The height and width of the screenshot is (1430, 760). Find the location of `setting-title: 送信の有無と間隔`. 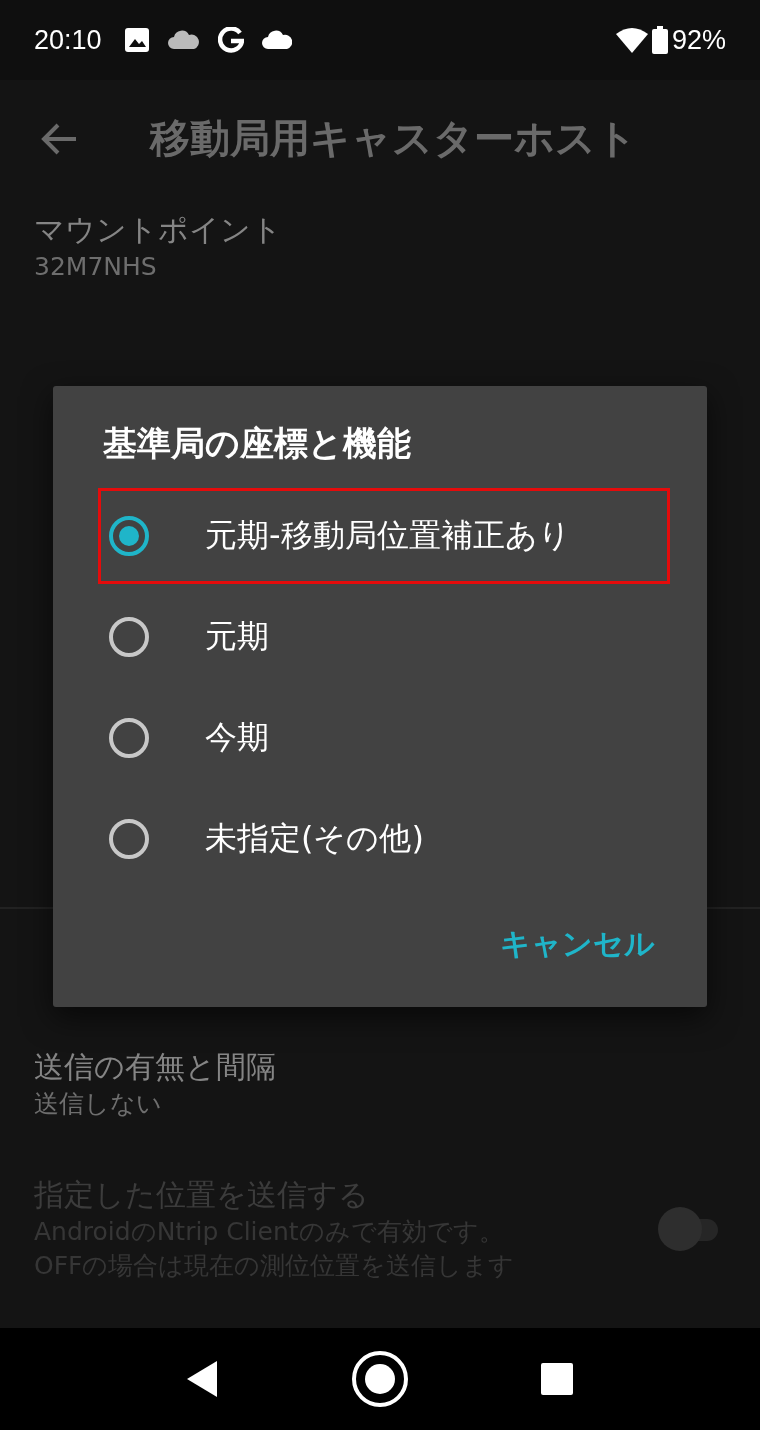

setting-title: 送信の有無と間隔 is located at coordinates (155, 1067).